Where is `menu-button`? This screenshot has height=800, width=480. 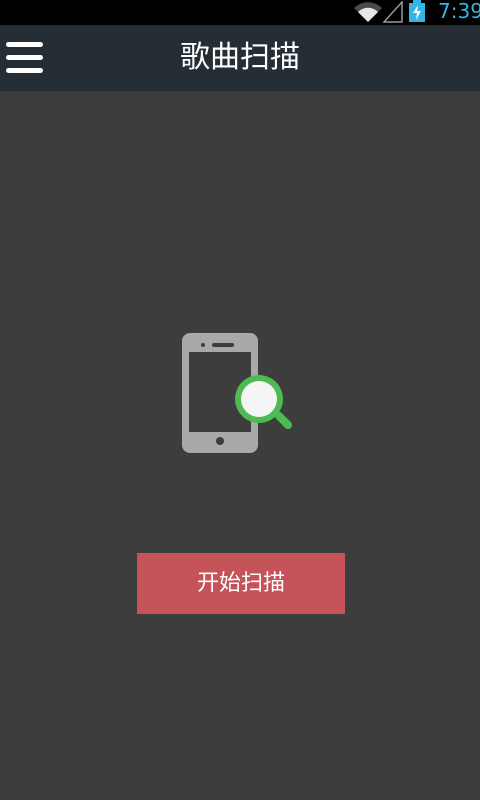
menu-button is located at coordinates (28, 58).